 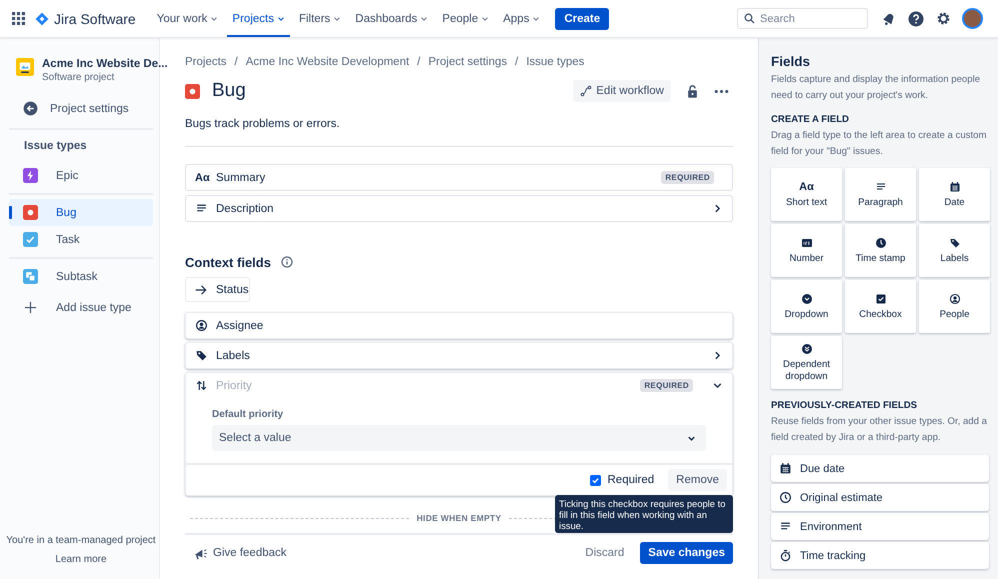 What do you see at coordinates (972, 18) in the screenshot?
I see `user-avatar` at bounding box center [972, 18].